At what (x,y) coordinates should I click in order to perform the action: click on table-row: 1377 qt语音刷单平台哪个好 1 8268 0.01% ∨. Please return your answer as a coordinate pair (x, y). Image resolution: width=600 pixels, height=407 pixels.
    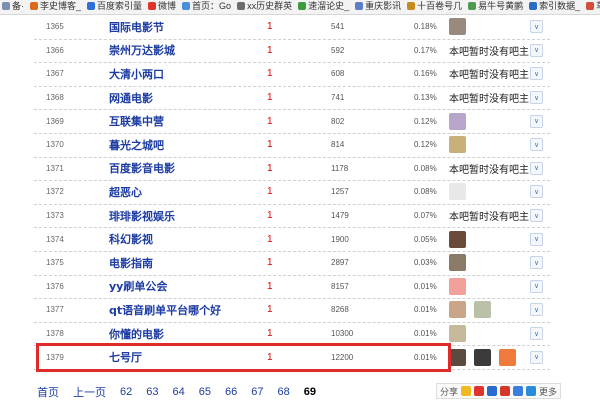
    Looking at the image, I should click on (292, 310).